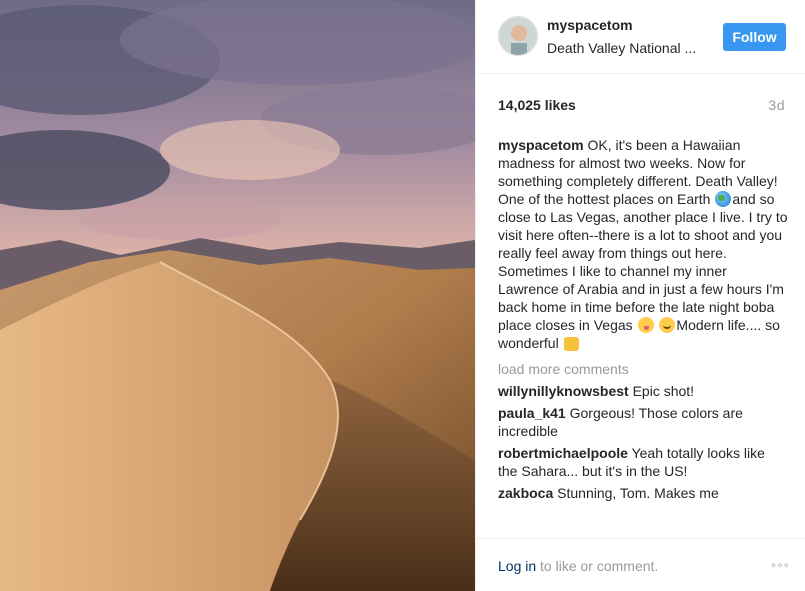  Describe the element at coordinates (643, 369) in the screenshot. I see `load-more-comments-link: load more comments` at that location.